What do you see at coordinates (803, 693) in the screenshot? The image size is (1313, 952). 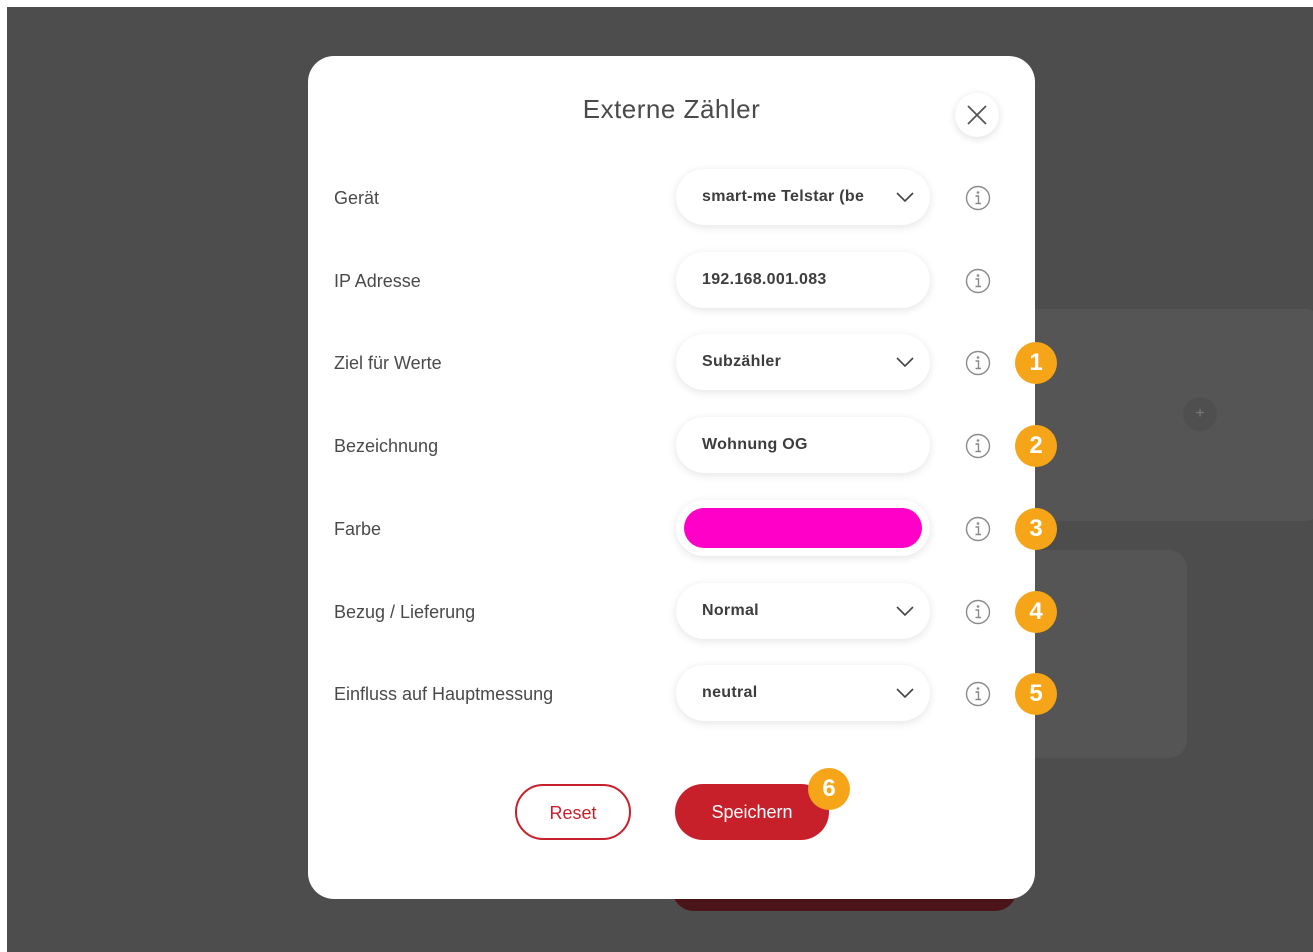 I see `influence-select: neutral` at bounding box center [803, 693].